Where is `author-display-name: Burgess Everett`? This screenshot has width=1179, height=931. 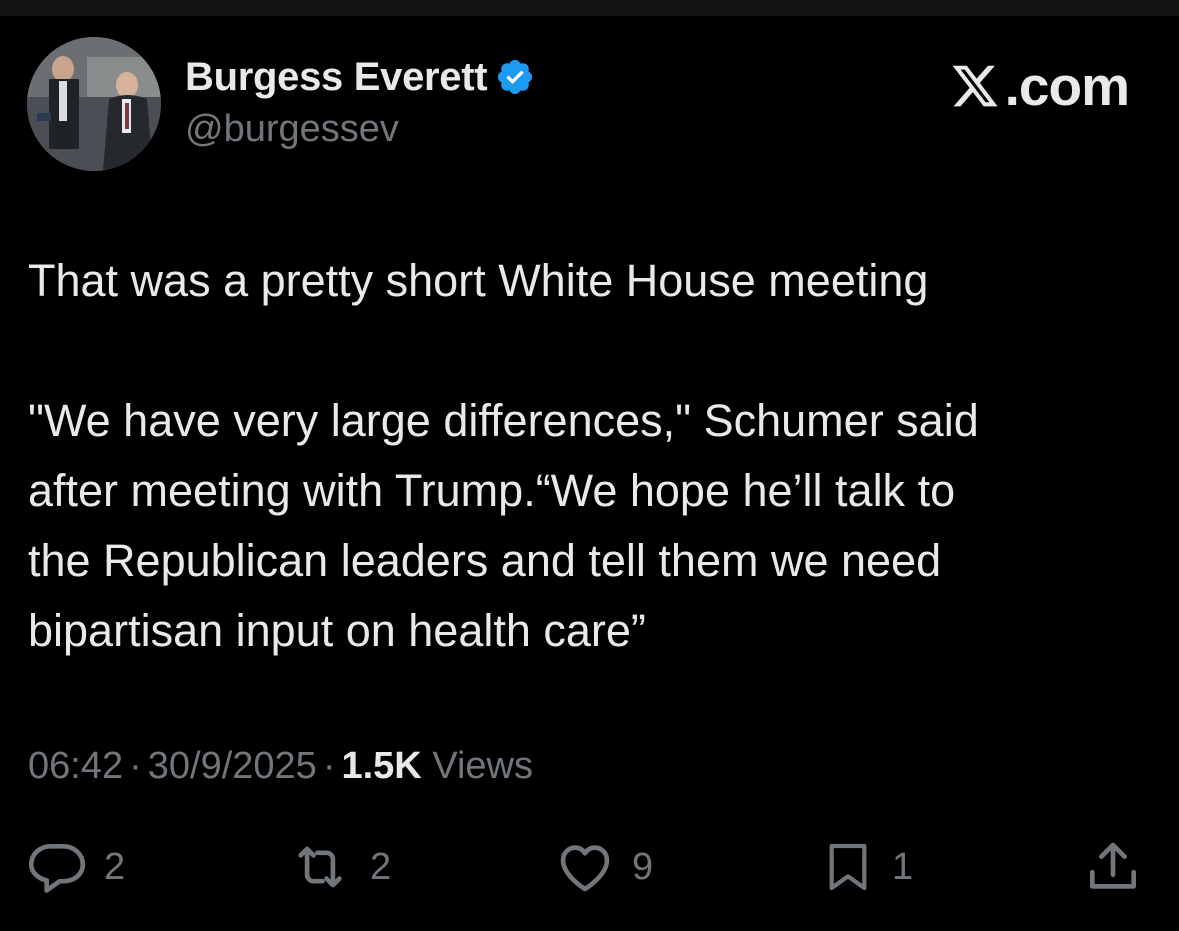 author-display-name: Burgess Everett is located at coordinates (336, 77).